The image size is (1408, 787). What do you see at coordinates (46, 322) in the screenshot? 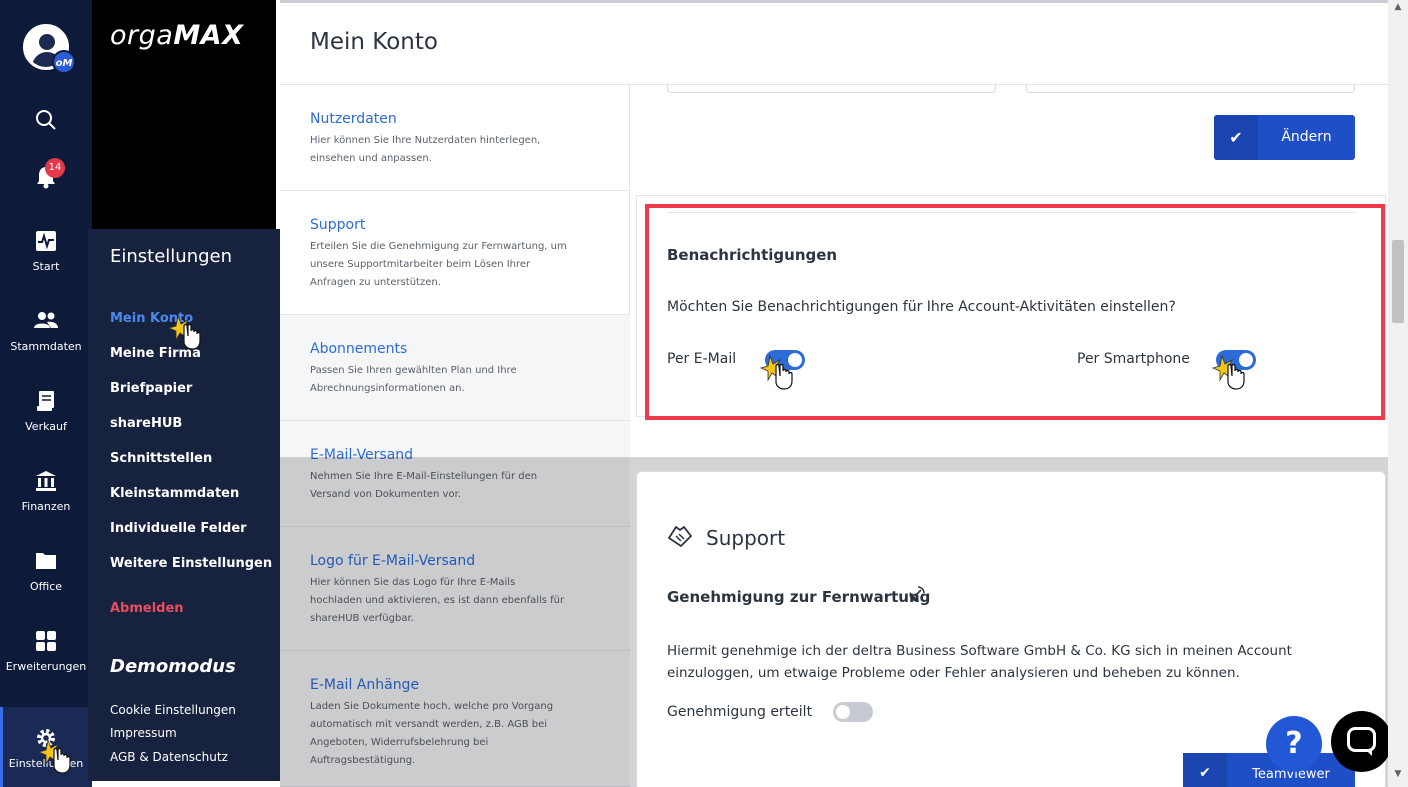
I see `users-icon` at bounding box center [46, 322].